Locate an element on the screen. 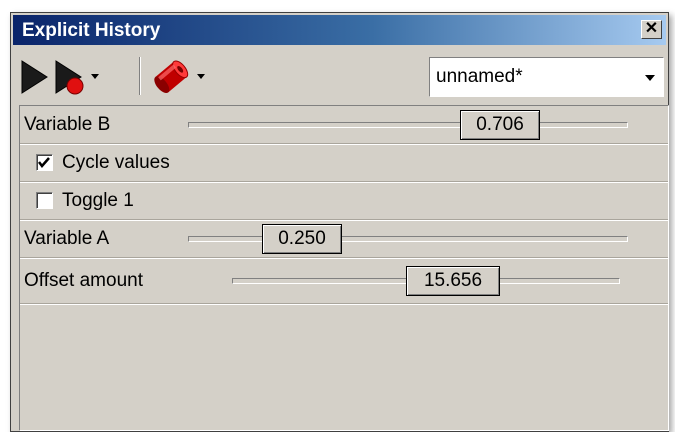 The height and width of the screenshot is (432, 675). shape-dropdown-arrow-icon is located at coordinates (201, 77).